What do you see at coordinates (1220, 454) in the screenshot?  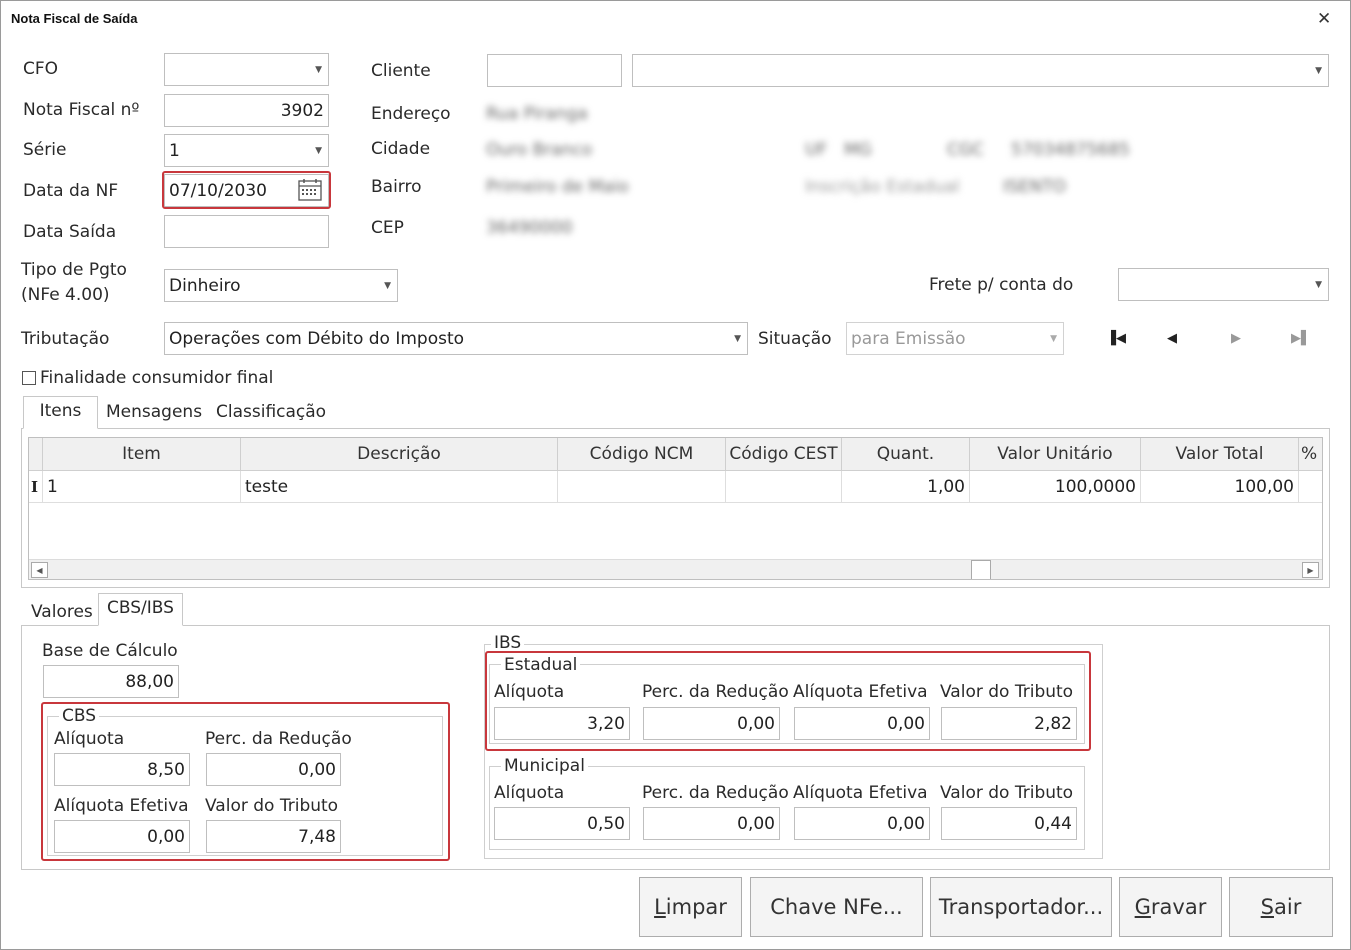 I see `col-valor-total: Valor Total` at bounding box center [1220, 454].